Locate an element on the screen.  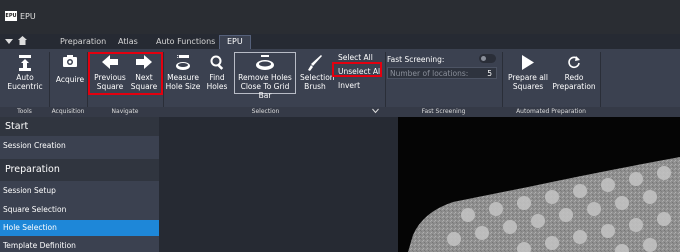
redo-icon is located at coordinates (574, 63).